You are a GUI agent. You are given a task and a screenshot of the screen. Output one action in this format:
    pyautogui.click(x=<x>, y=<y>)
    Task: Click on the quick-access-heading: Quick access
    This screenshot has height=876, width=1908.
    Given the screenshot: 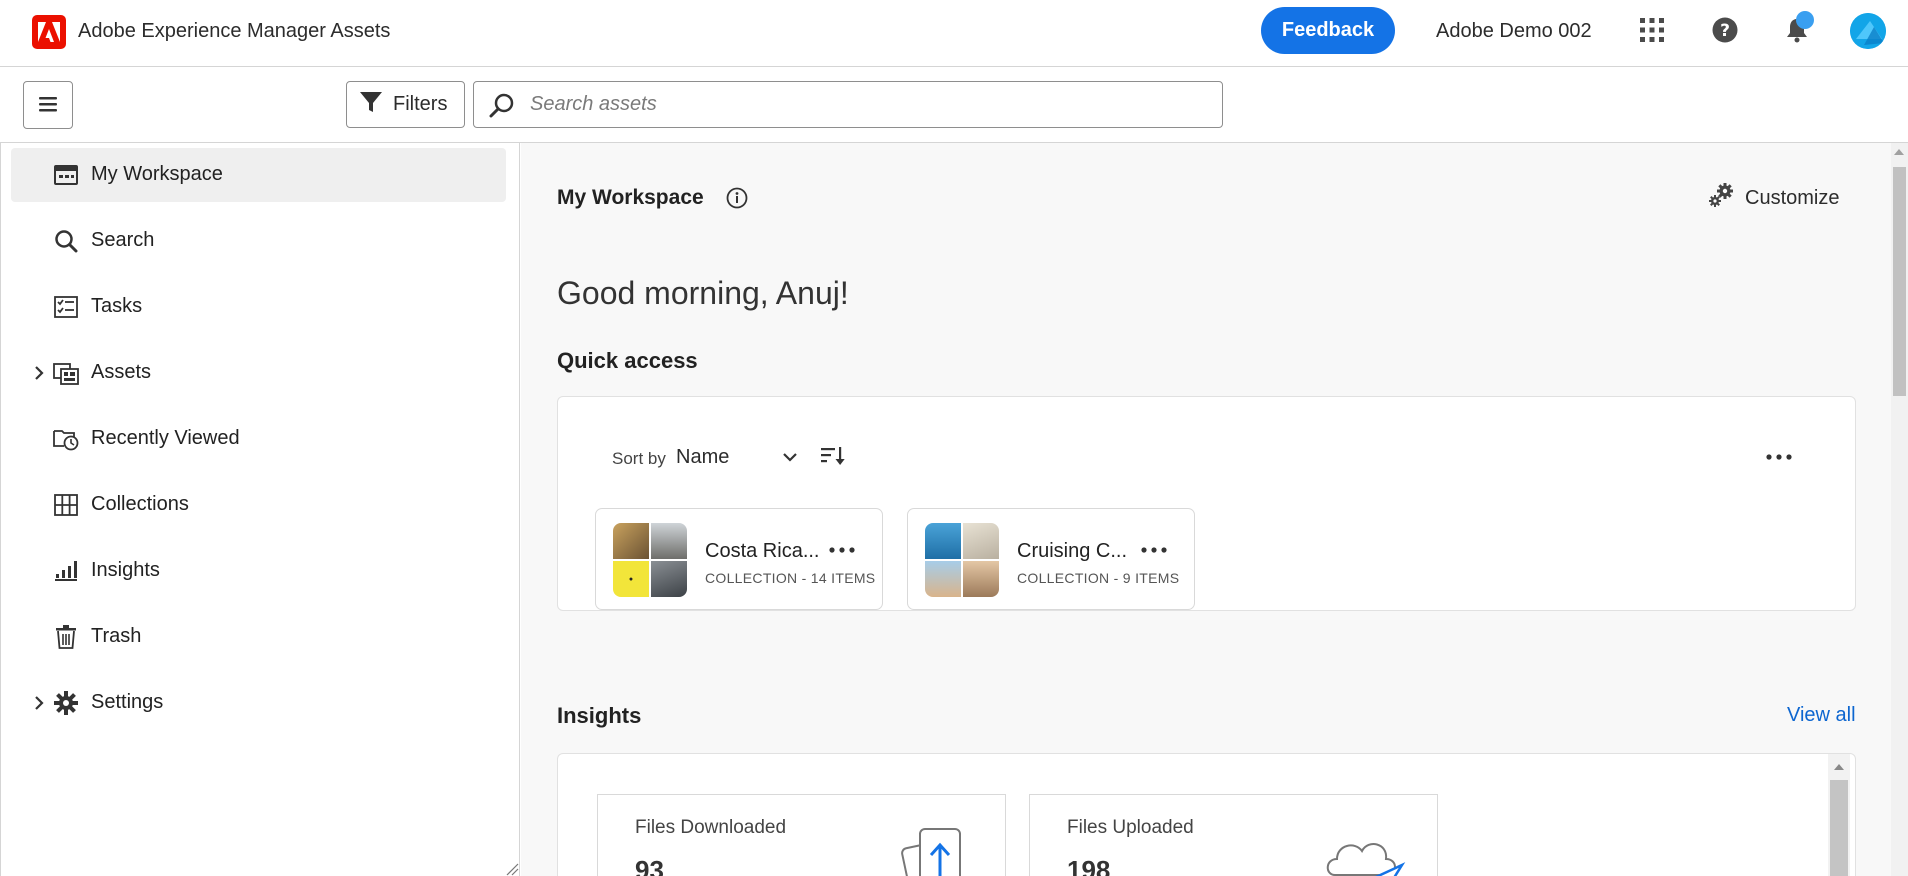 What is the action you would take?
    pyautogui.click(x=627, y=360)
    